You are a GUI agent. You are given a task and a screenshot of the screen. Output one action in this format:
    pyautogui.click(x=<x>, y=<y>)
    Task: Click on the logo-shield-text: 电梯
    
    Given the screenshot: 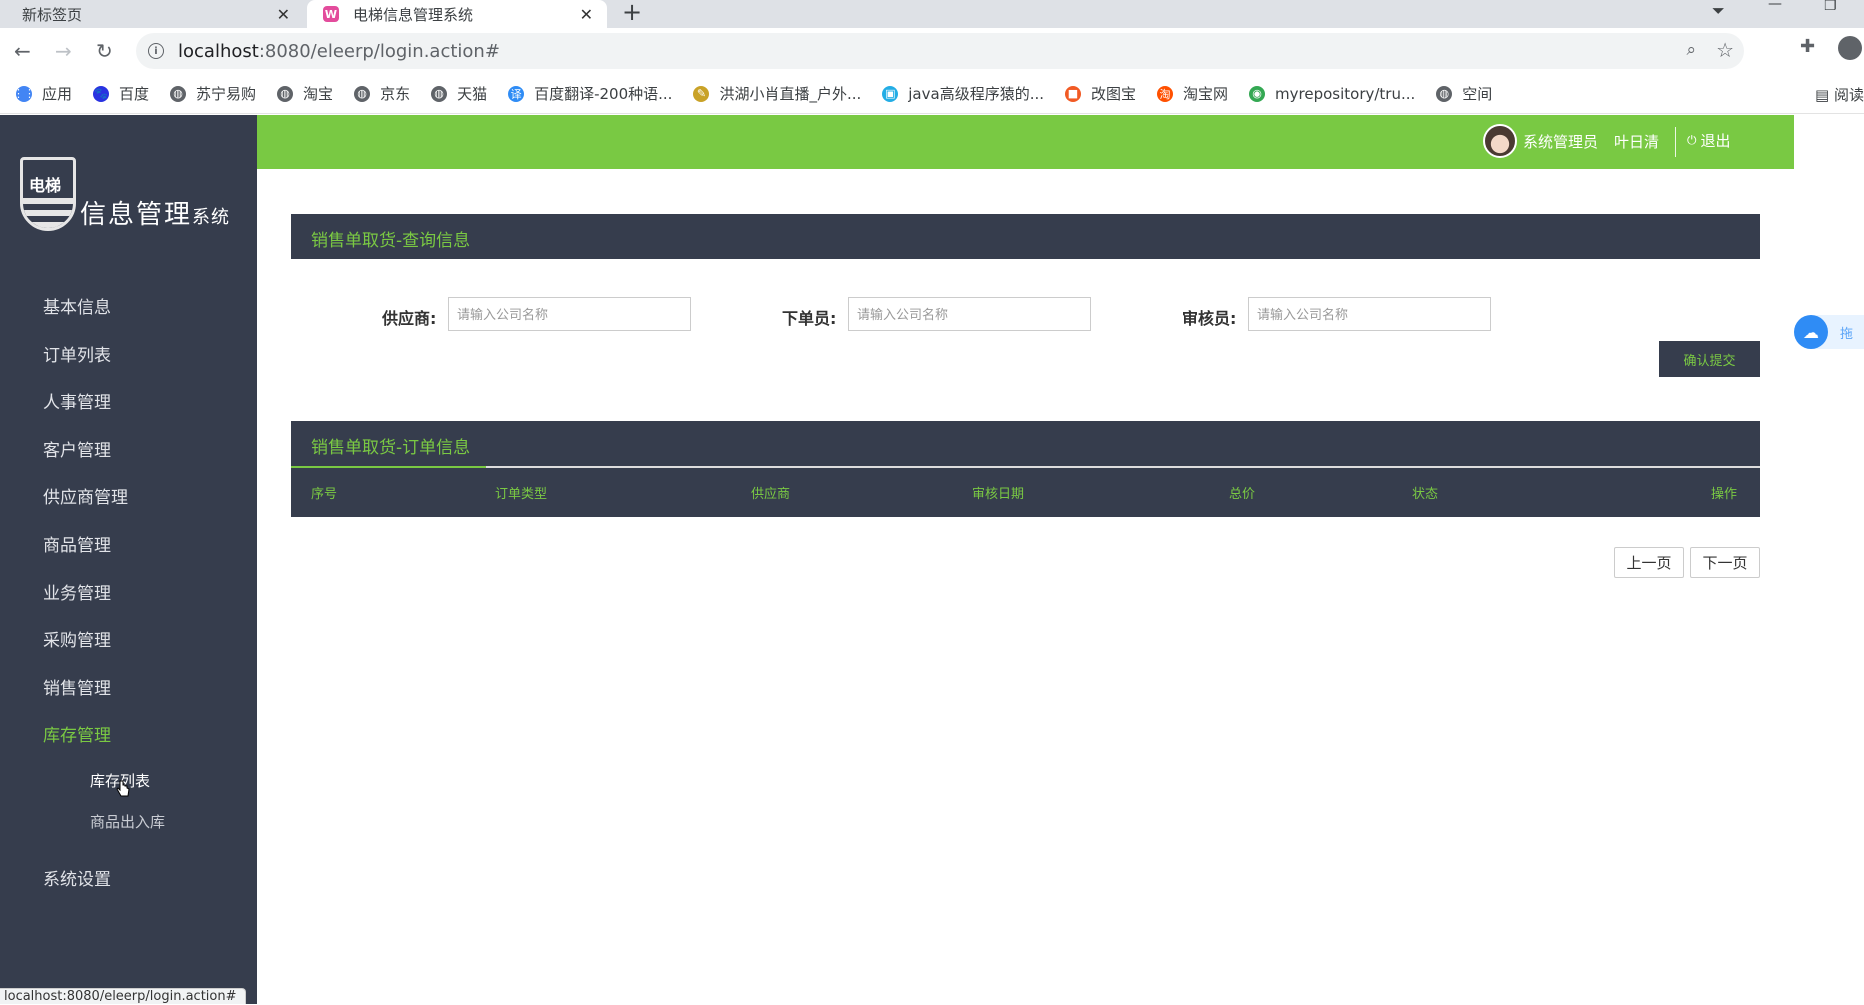 What is the action you would take?
    pyautogui.click(x=45, y=185)
    